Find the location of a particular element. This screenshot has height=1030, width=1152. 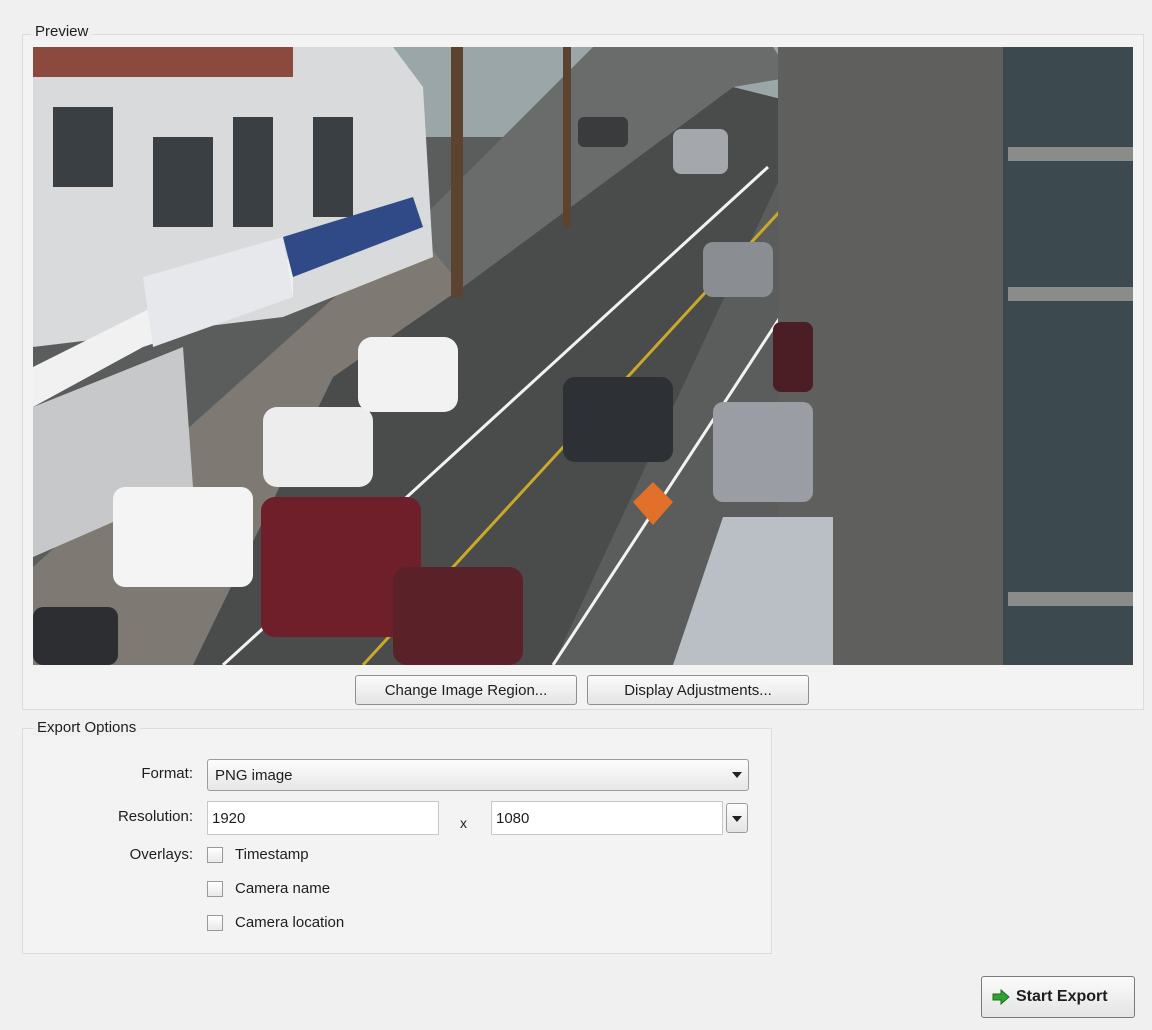

timestamp-checkbox-row: Timestamp is located at coordinates (258, 854).